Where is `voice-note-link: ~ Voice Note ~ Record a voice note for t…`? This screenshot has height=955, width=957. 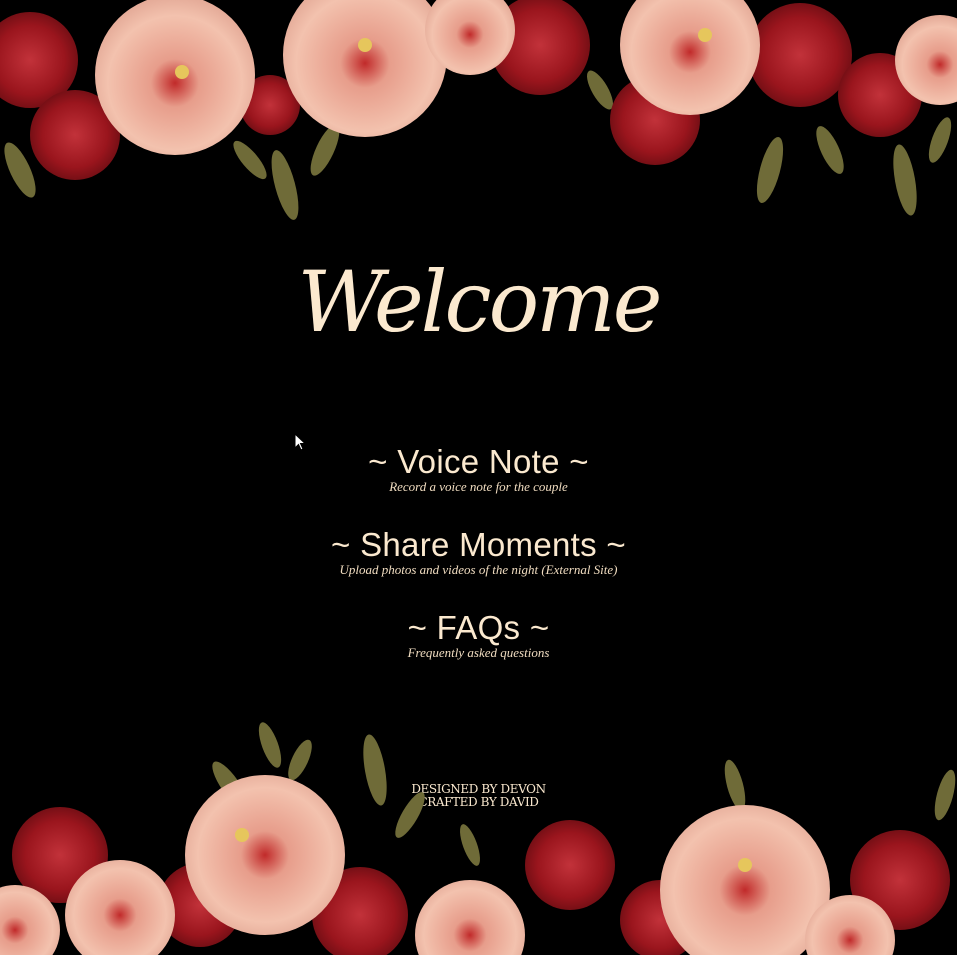 voice-note-link: ~ Voice Note ~ Record a voice note for t… is located at coordinates (478, 468).